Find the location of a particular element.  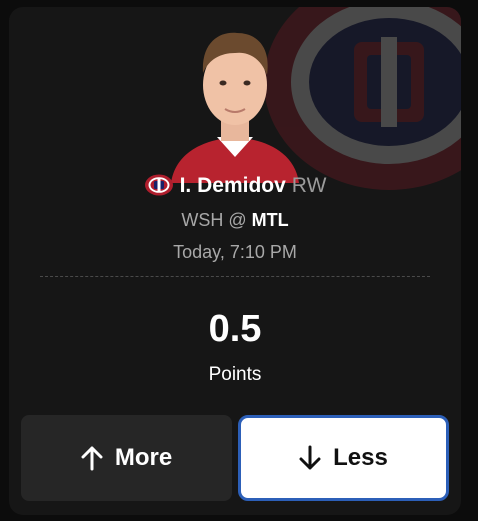

game-time: Today, 7:10 PM is located at coordinates (235, 252).